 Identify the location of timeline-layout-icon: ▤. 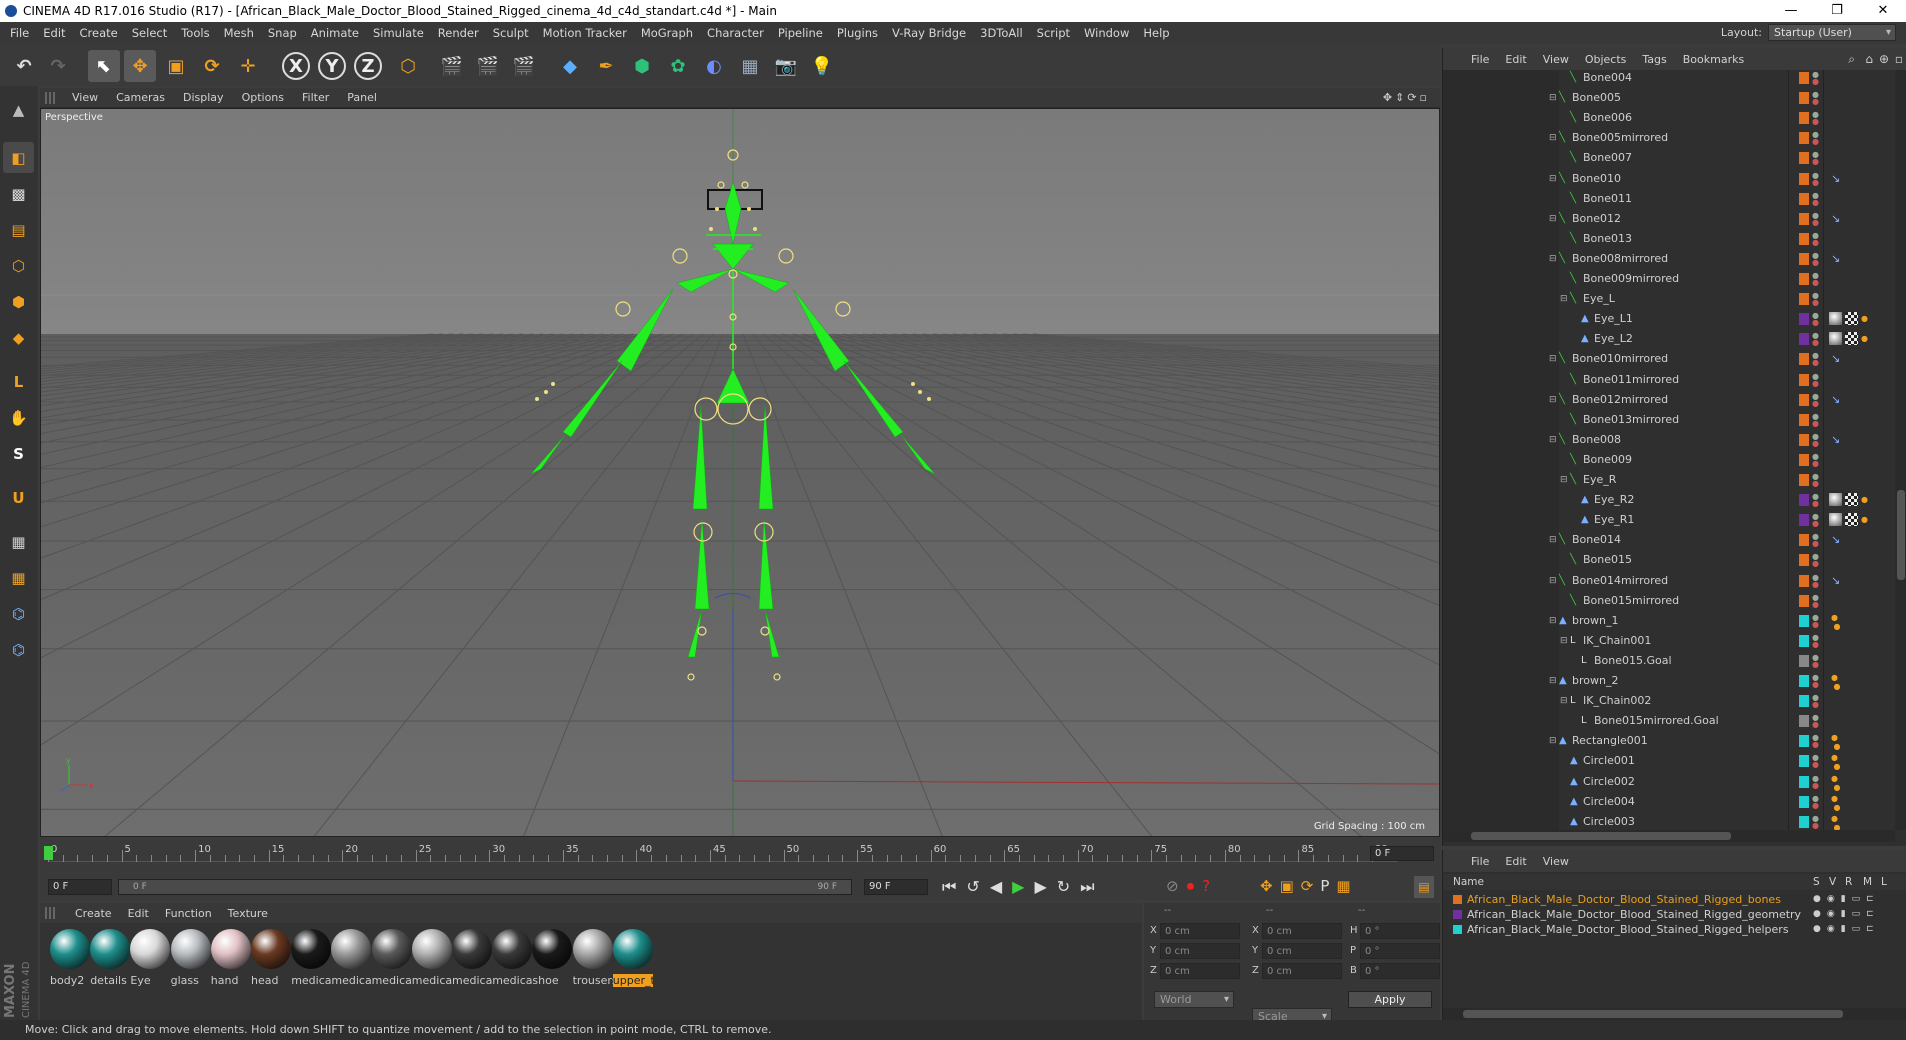
(1424, 887).